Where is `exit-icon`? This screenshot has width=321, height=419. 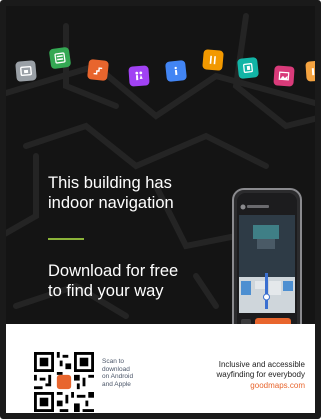
exit-icon is located at coordinates (248, 68).